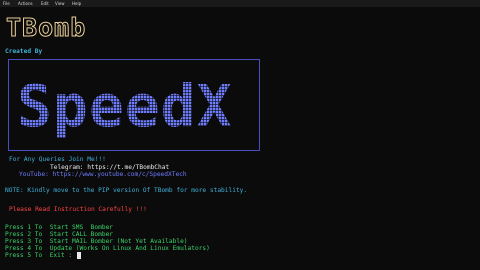 The image size is (480, 270). I want to click on menu-file: File, so click(6, 3).